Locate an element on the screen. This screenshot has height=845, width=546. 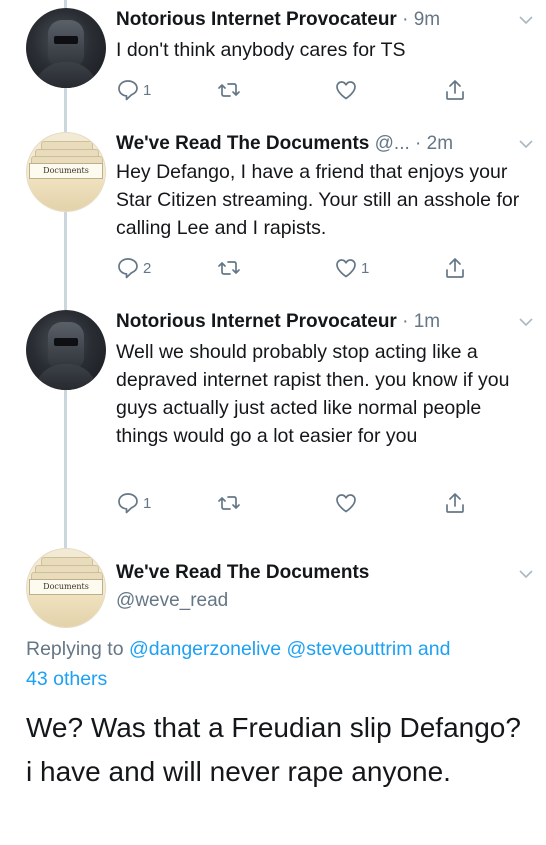
mention-link: @steveouttrim is located at coordinates (349, 649).